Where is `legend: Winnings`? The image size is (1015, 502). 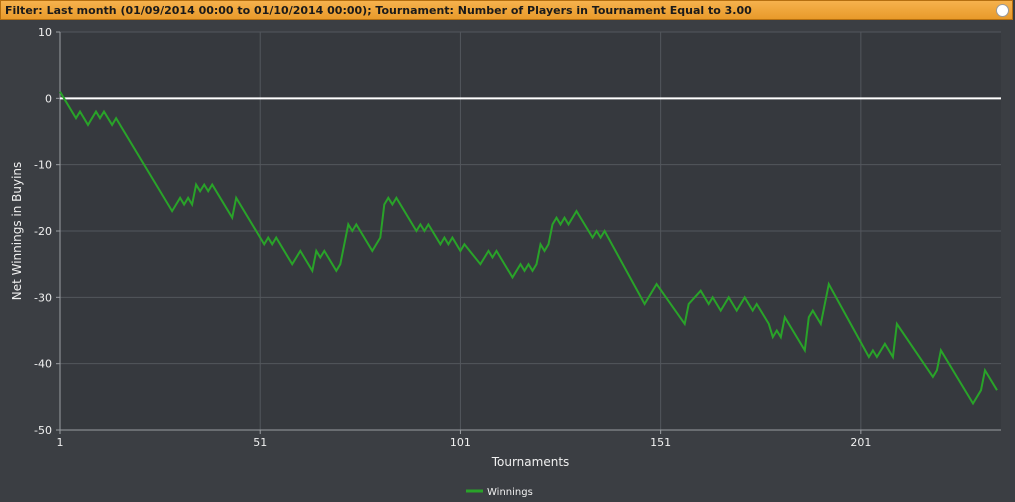
legend: Winnings is located at coordinates (499, 492).